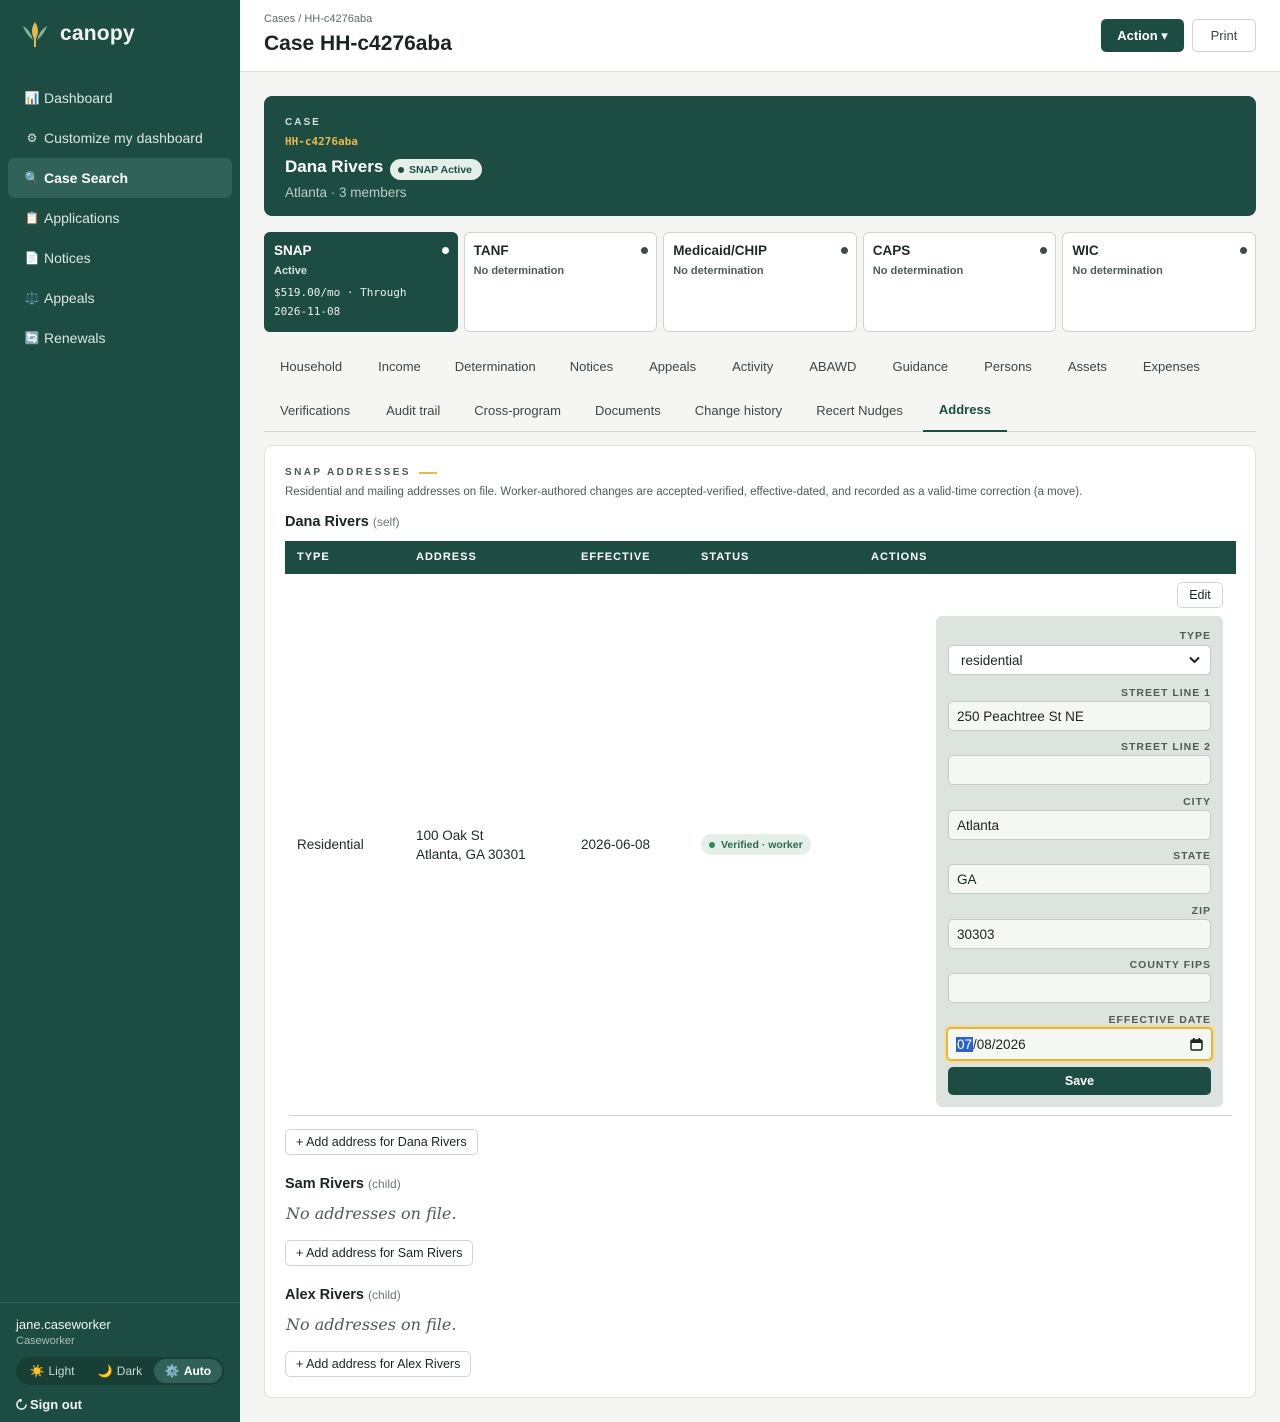  I want to click on add-address-button: + Add address for Alex Rivers, so click(378, 1364).